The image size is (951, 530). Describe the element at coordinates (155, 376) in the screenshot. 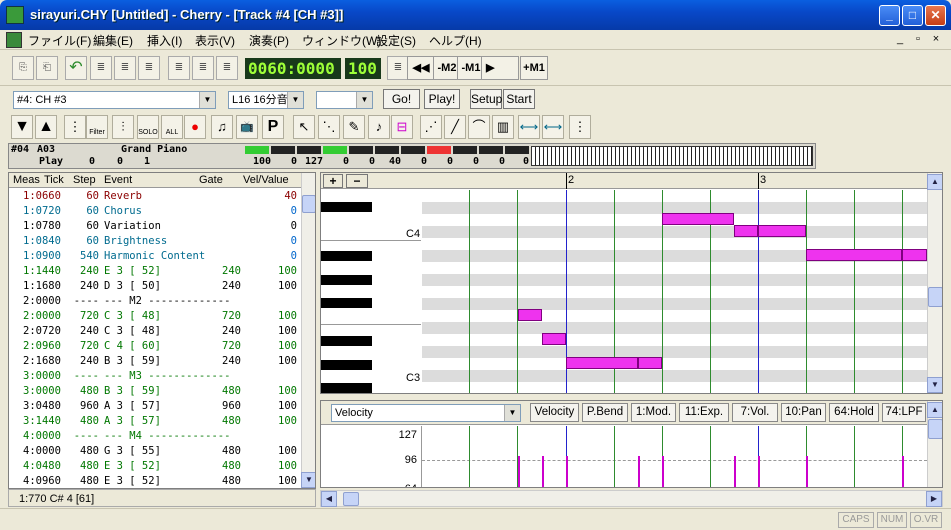

I see `event-row: 3:0000 ---- --- M3 -------------` at that location.